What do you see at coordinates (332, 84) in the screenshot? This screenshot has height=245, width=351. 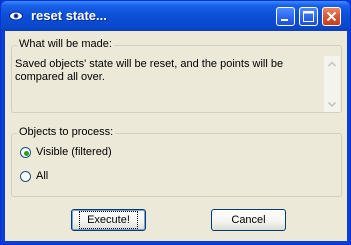 I see `description-scrollbar` at bounding box center [332, 84].